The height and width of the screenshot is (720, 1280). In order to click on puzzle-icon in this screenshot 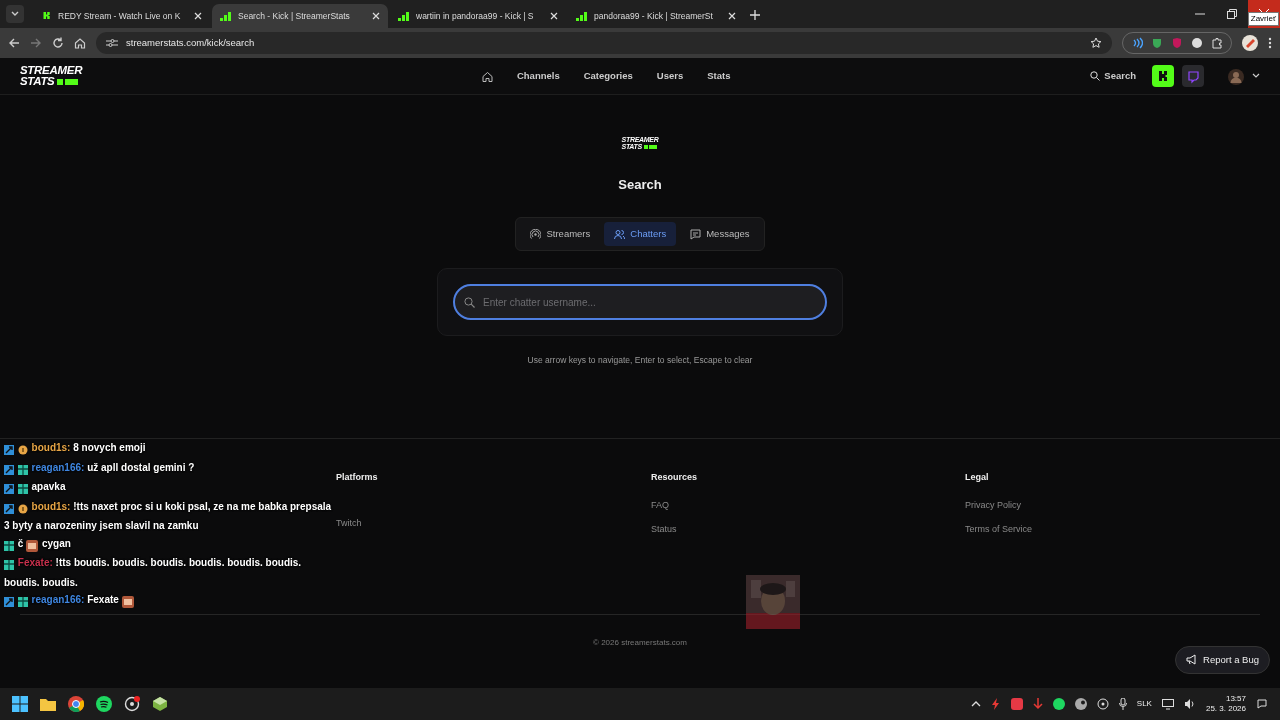, I will do `click(1217, 43)`.